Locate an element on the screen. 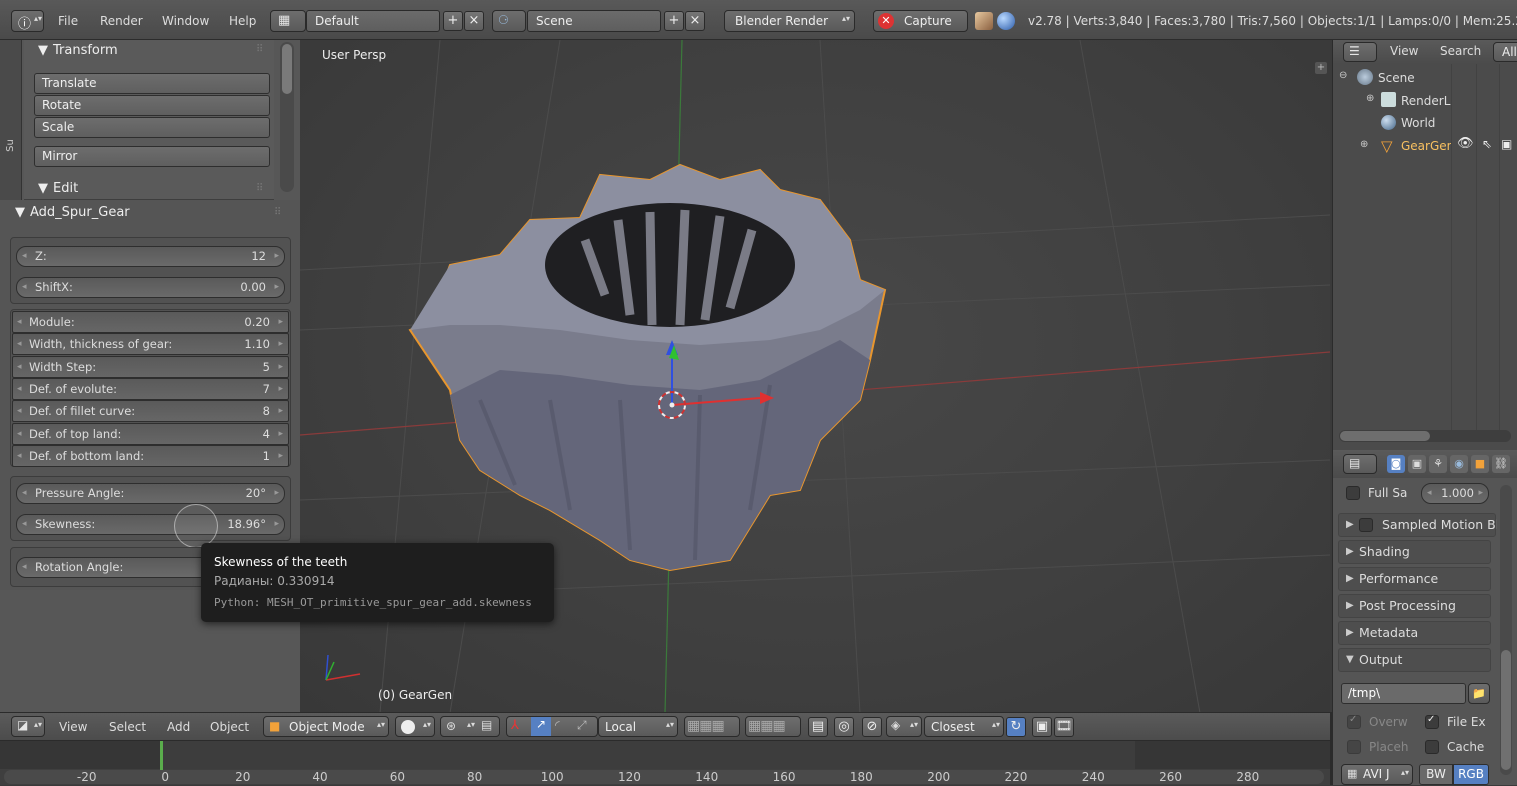  world-tab-icon: ◉ is located at coordinates (1459, 464).